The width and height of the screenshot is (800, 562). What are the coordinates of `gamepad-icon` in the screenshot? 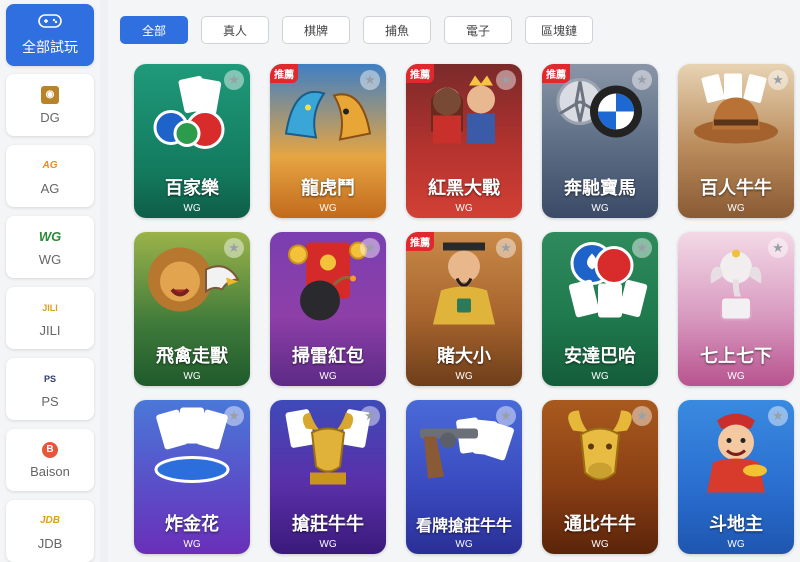 It's located at (50, 23).